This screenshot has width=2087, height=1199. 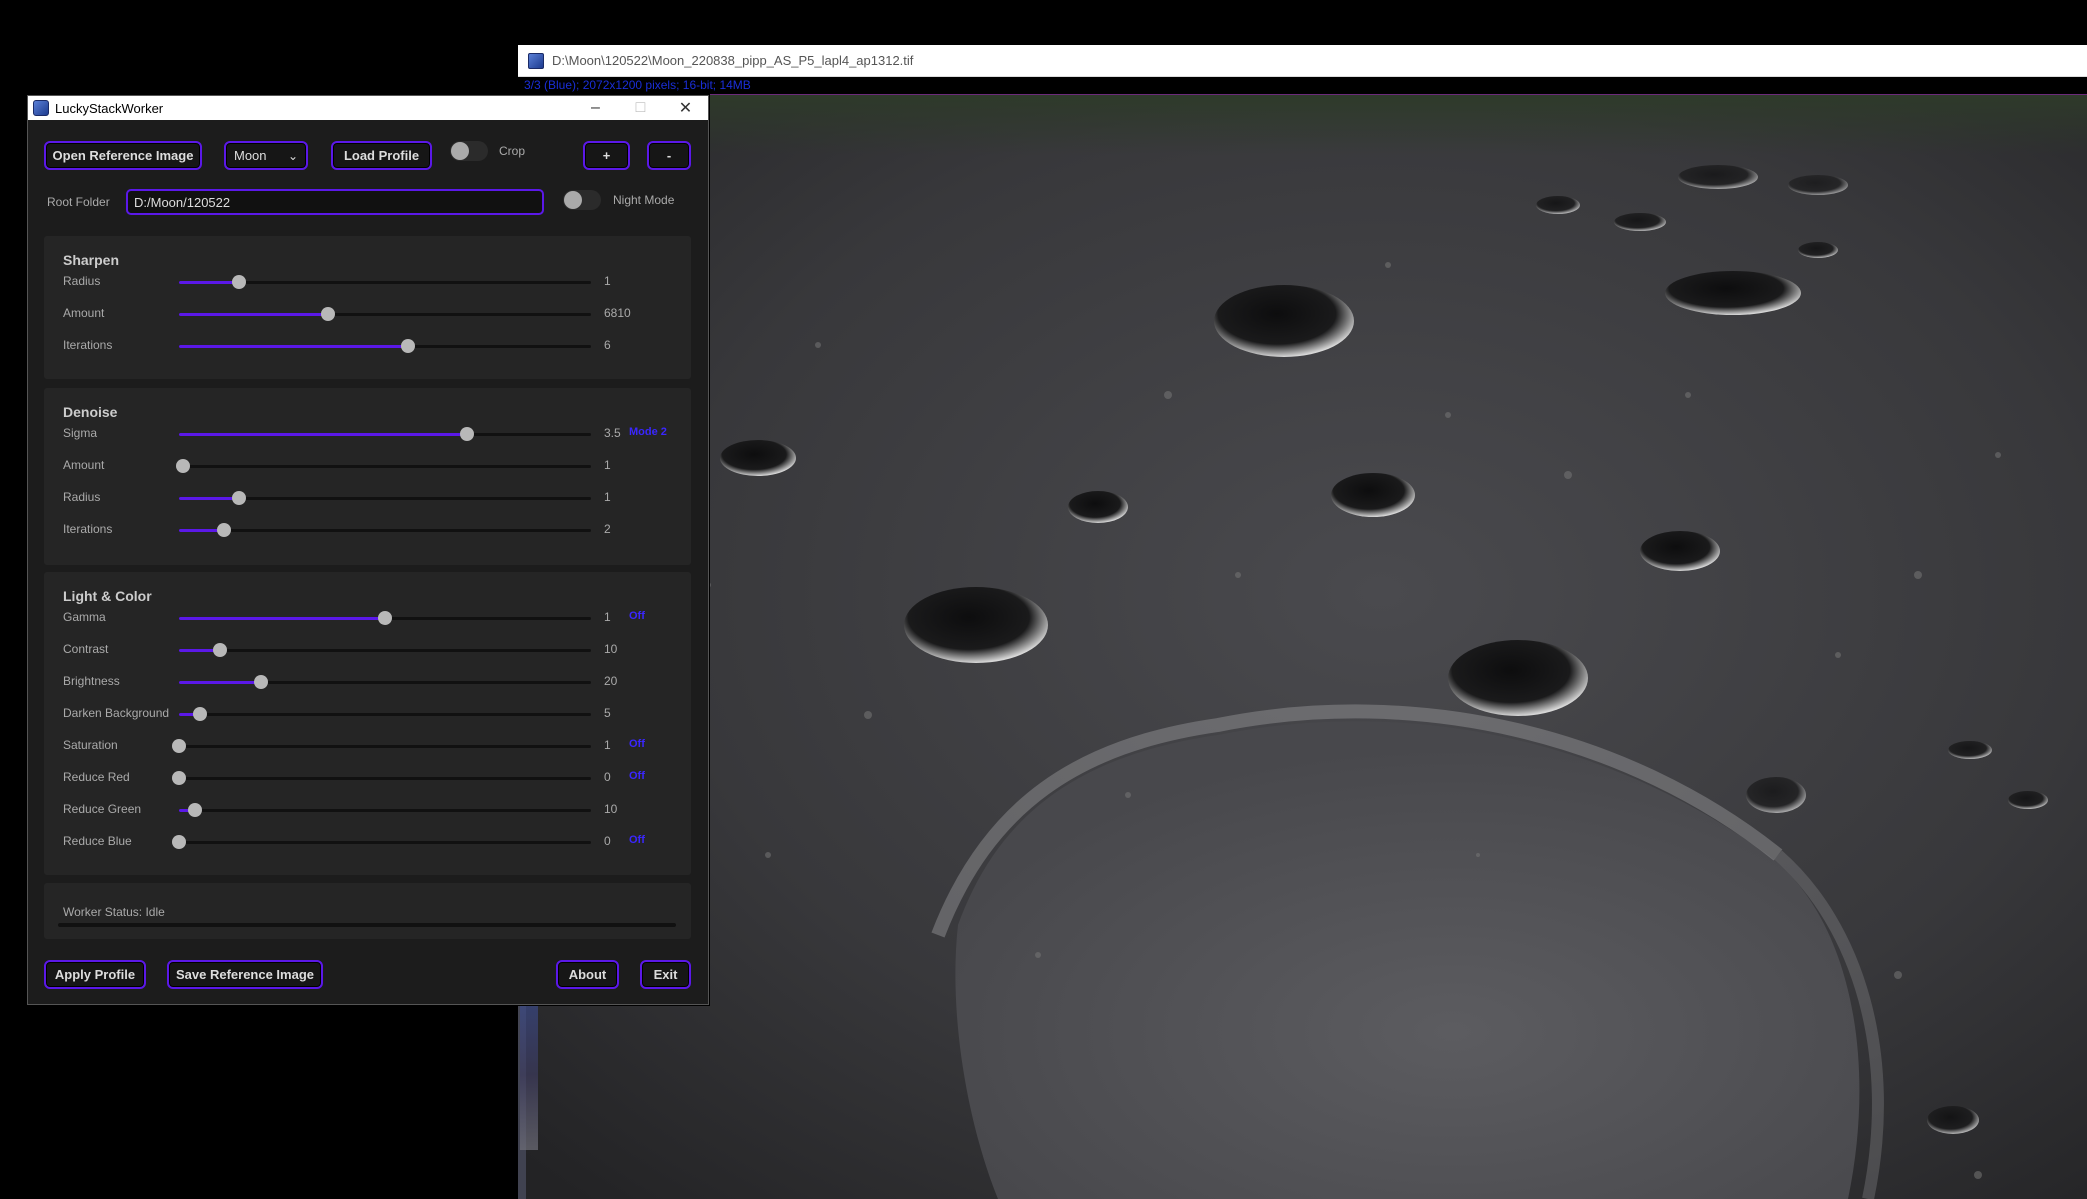 I want to click on light-value-brightness: 20, so click(x=611, y=681).